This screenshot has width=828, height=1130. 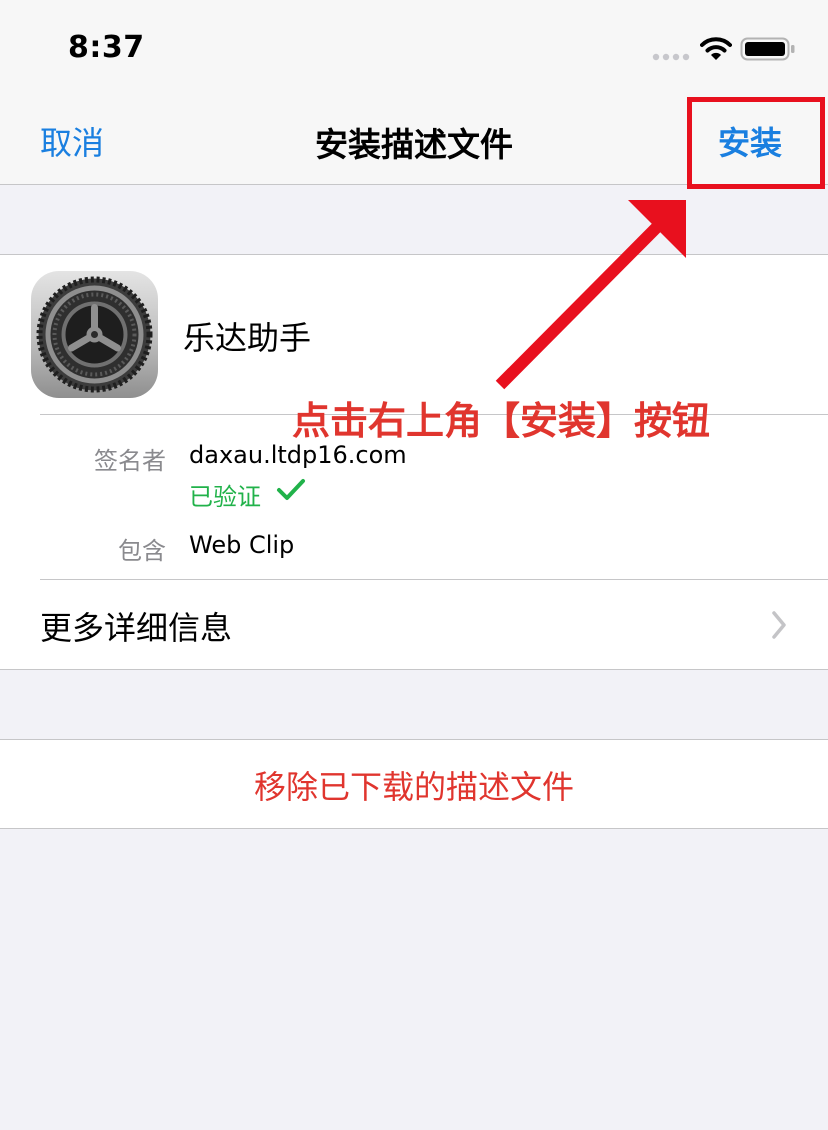 What do you see at coordinates (414, 48) in the screenshot?
I see `status-bar: 8:37` at bounding box center [414, 48].